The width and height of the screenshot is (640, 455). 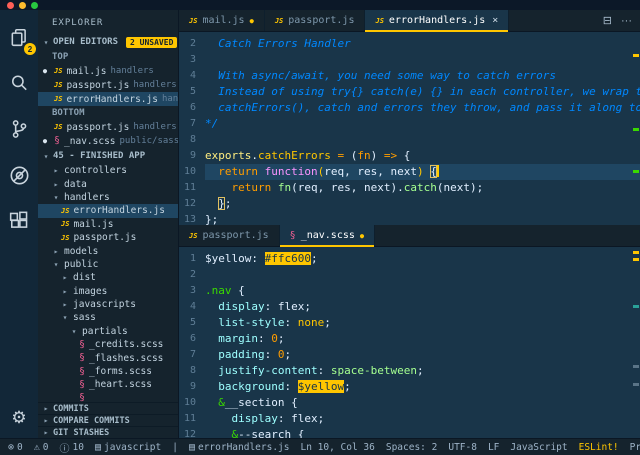 I want to click on activity-source-control-button, so click(x=19, y=129).